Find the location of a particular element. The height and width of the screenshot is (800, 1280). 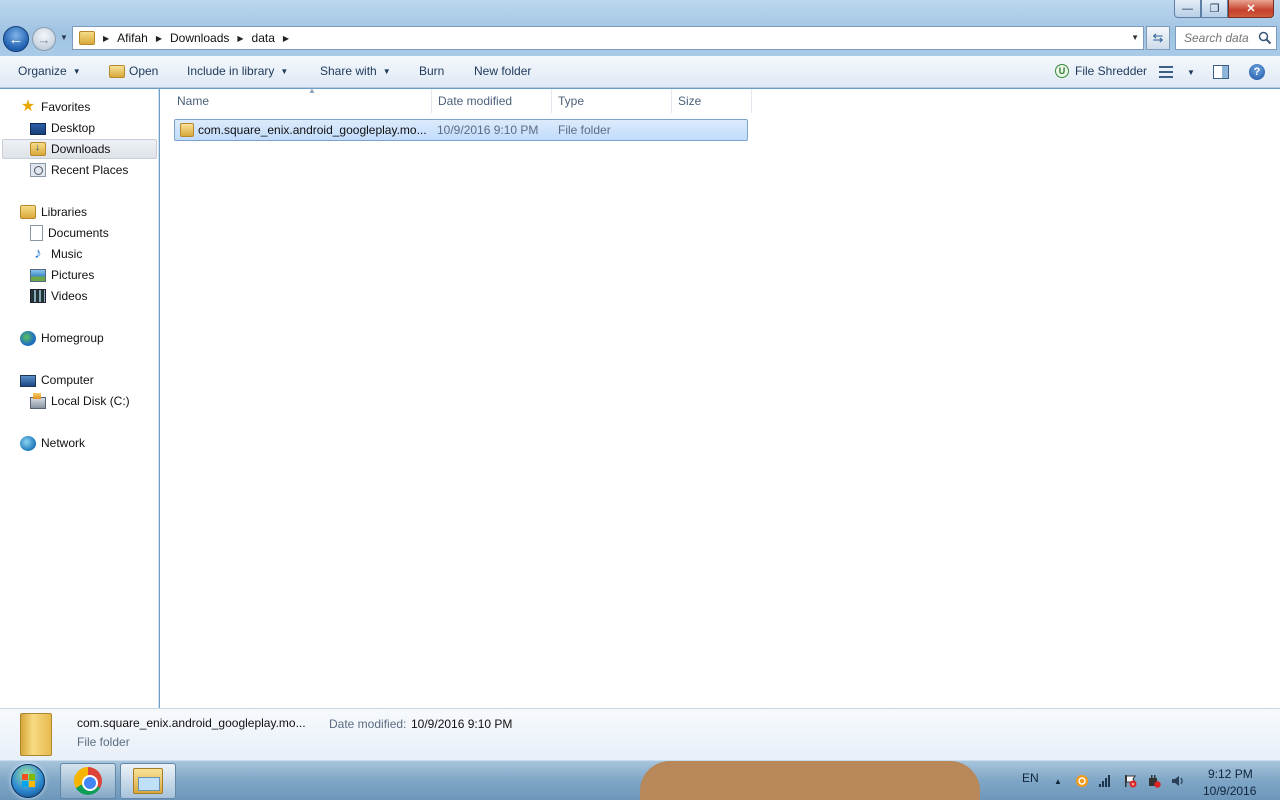

language-indicator: EN is located at coordinates (1030, 778).